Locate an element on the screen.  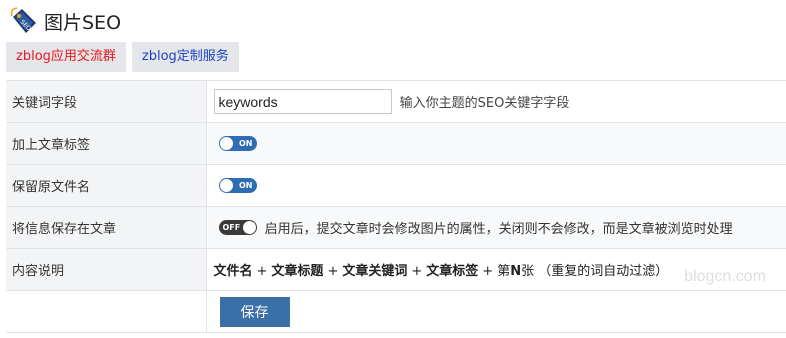
page-header: SEO 图片SEO is located at coordinates (65, 21).